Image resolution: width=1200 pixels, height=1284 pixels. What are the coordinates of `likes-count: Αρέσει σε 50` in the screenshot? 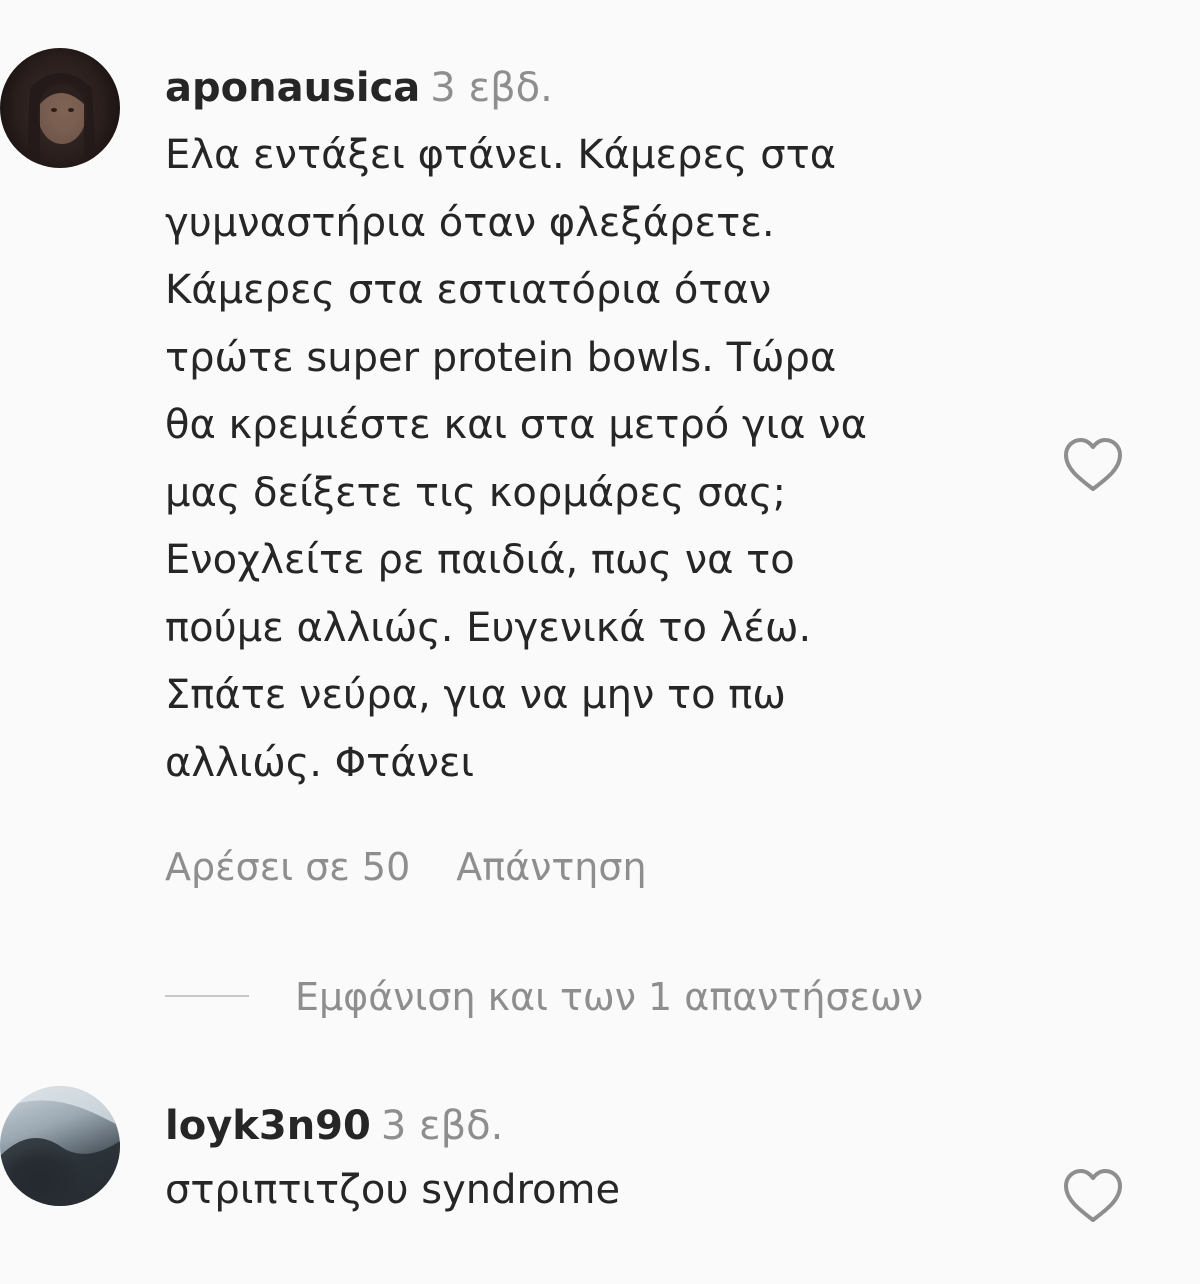 It's located at (287, 867).